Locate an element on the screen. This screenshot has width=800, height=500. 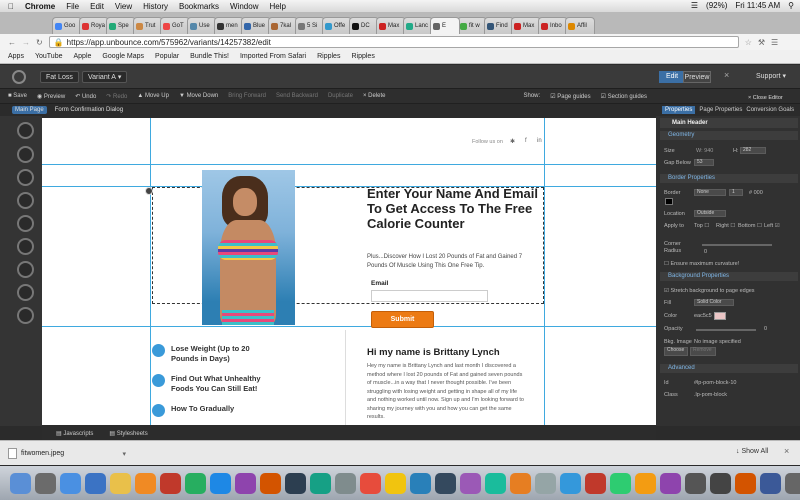
preview-button: Preview is located at coordinates (697, 77).